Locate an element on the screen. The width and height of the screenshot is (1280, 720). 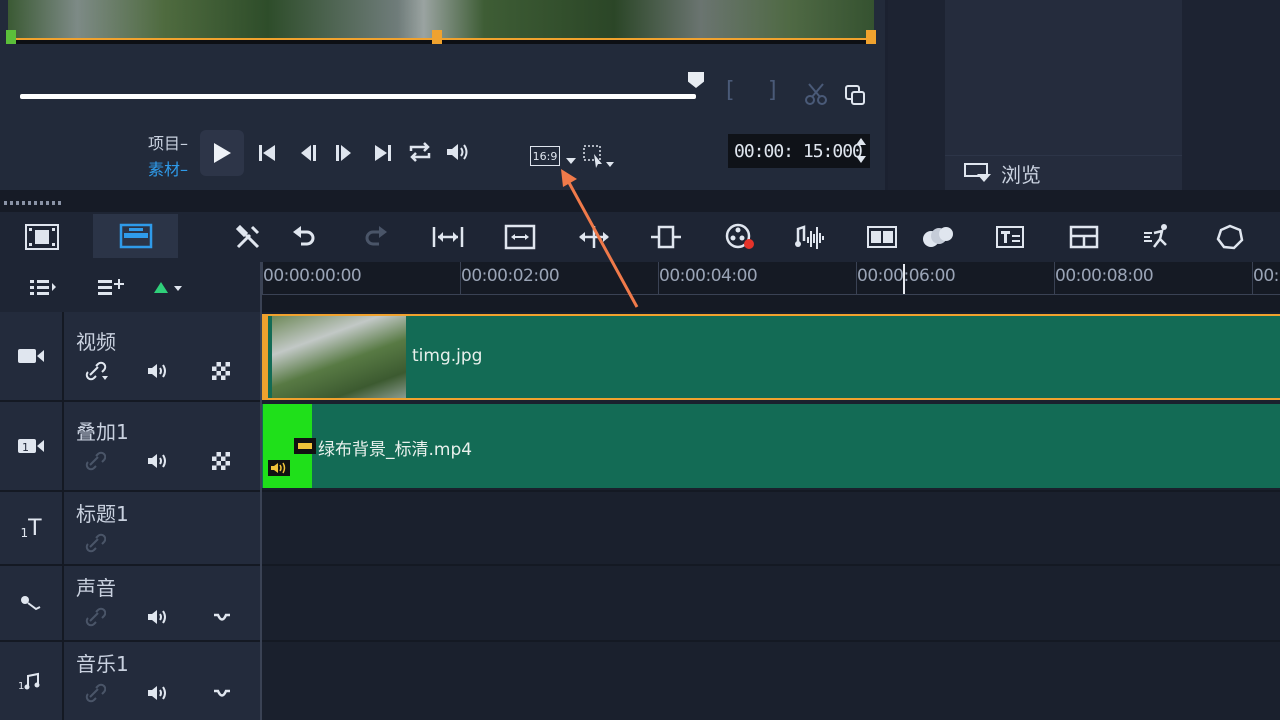
motion-icon is located at coordinates (1158, 237).